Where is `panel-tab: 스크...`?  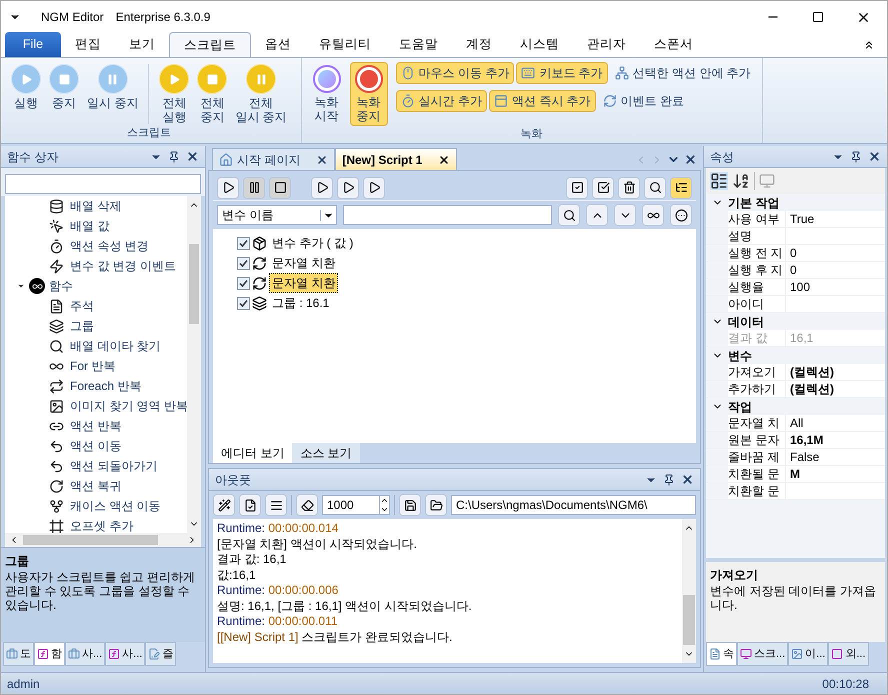
panel-tab: 스크... is located at coordinates (762, 654).